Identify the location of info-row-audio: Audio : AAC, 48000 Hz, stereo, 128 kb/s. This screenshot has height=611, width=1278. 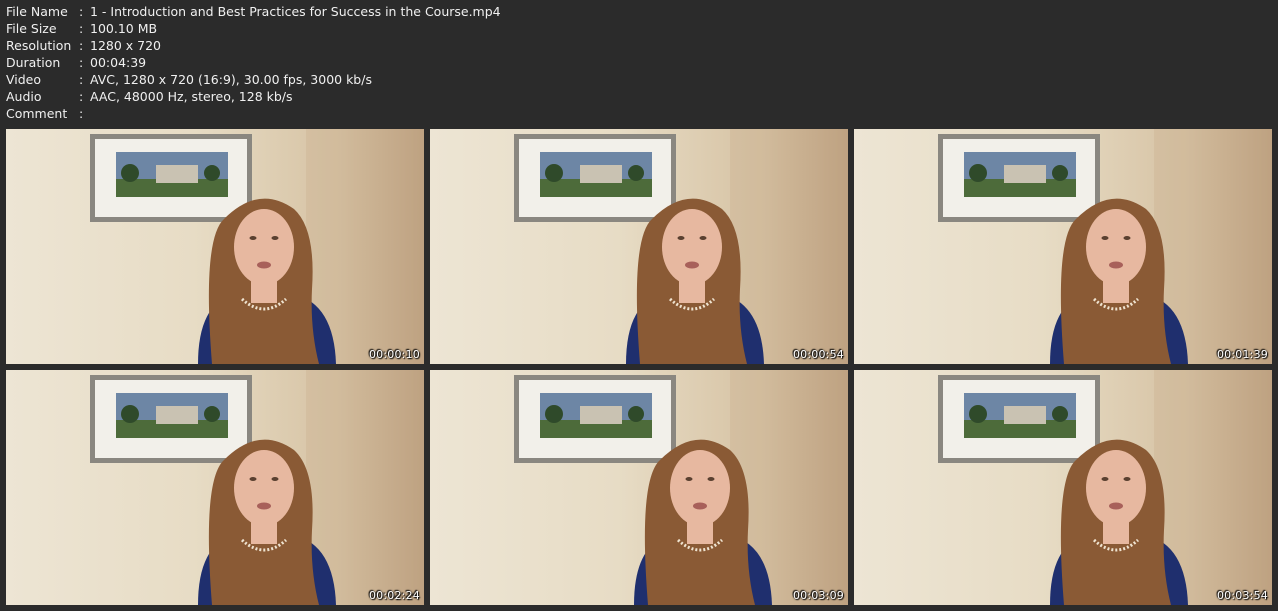
(253, 96).